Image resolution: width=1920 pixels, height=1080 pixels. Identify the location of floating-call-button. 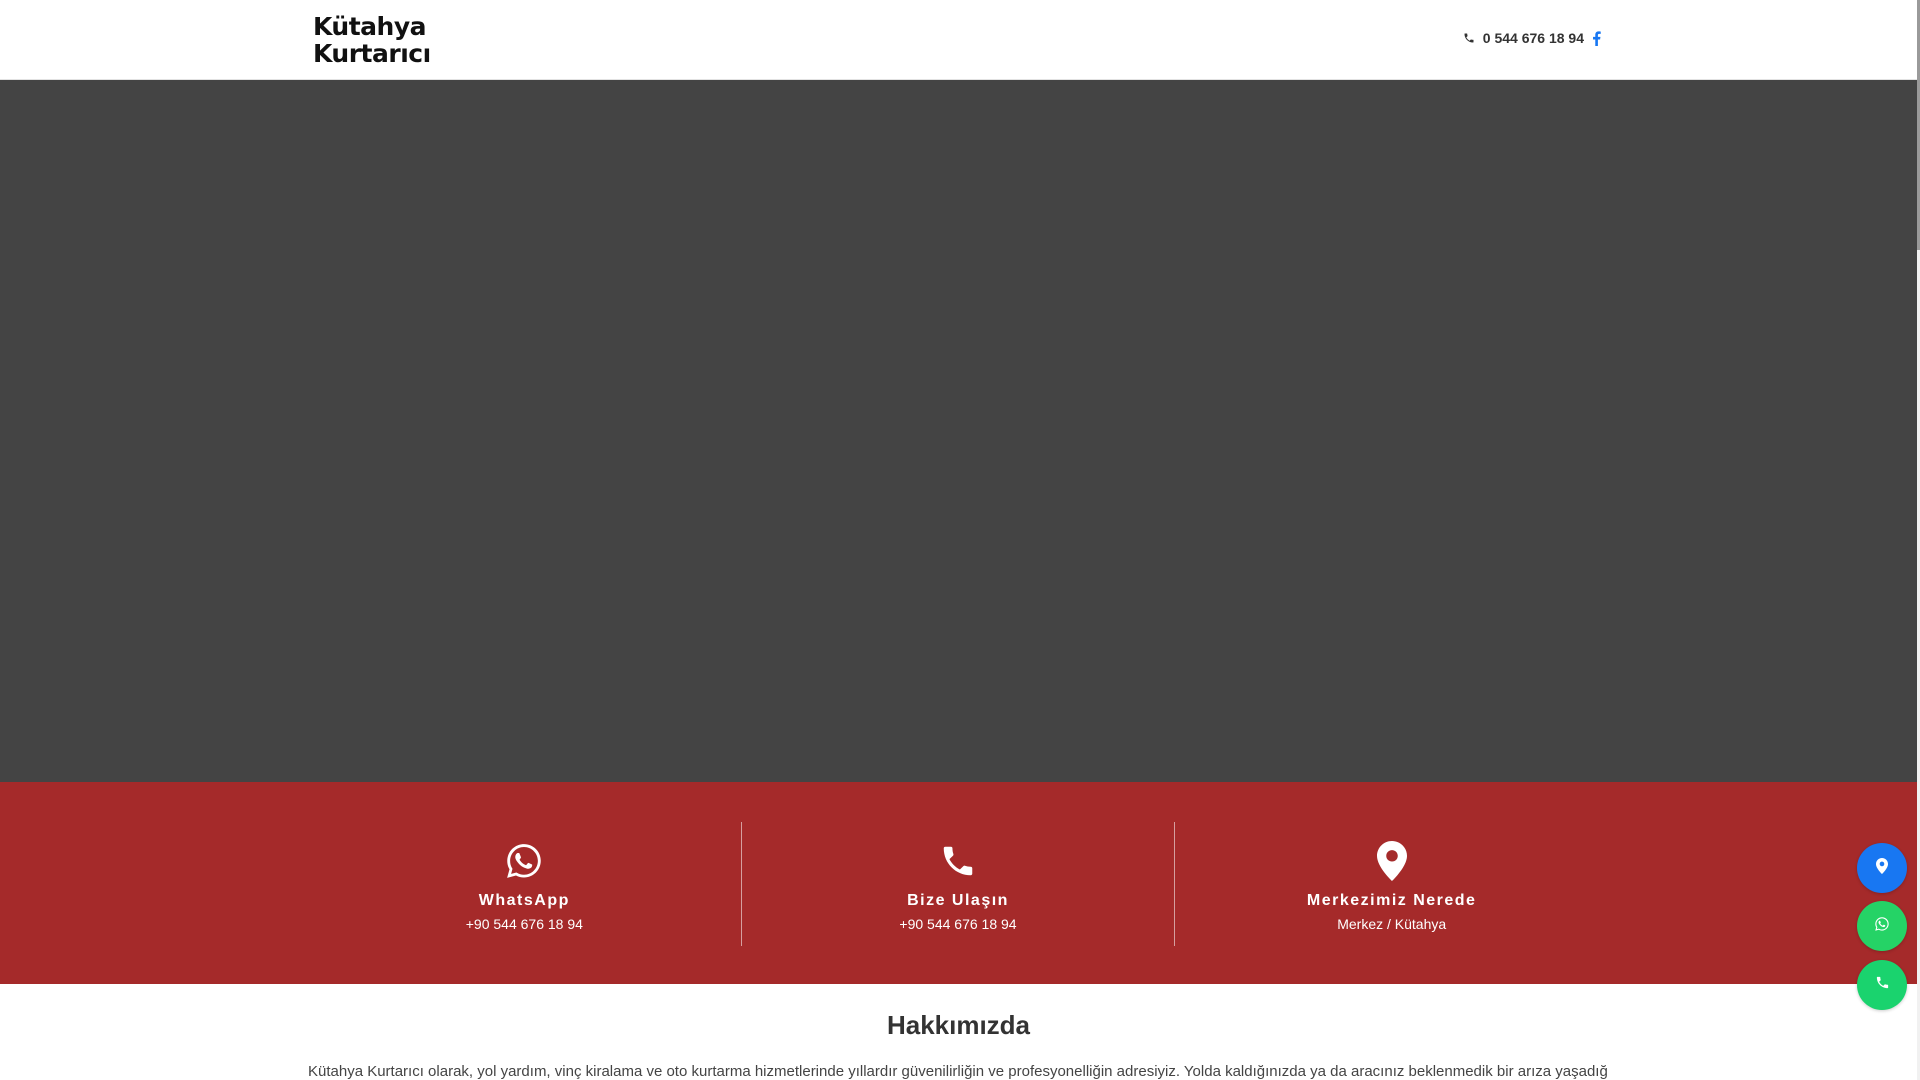
(1882, 985).